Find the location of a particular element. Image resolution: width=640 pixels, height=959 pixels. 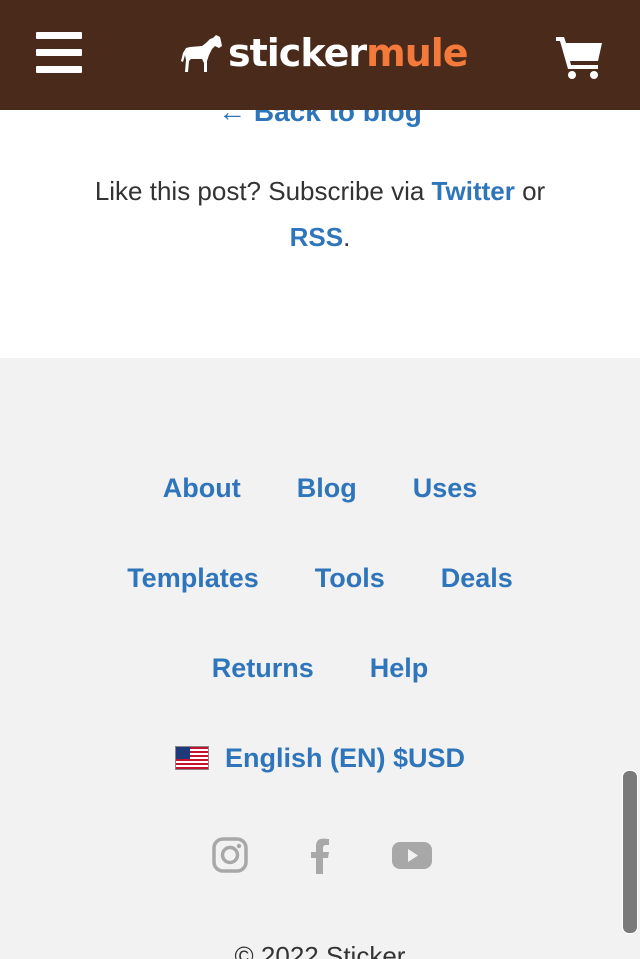

social-links is located at coordinates (320, 854).